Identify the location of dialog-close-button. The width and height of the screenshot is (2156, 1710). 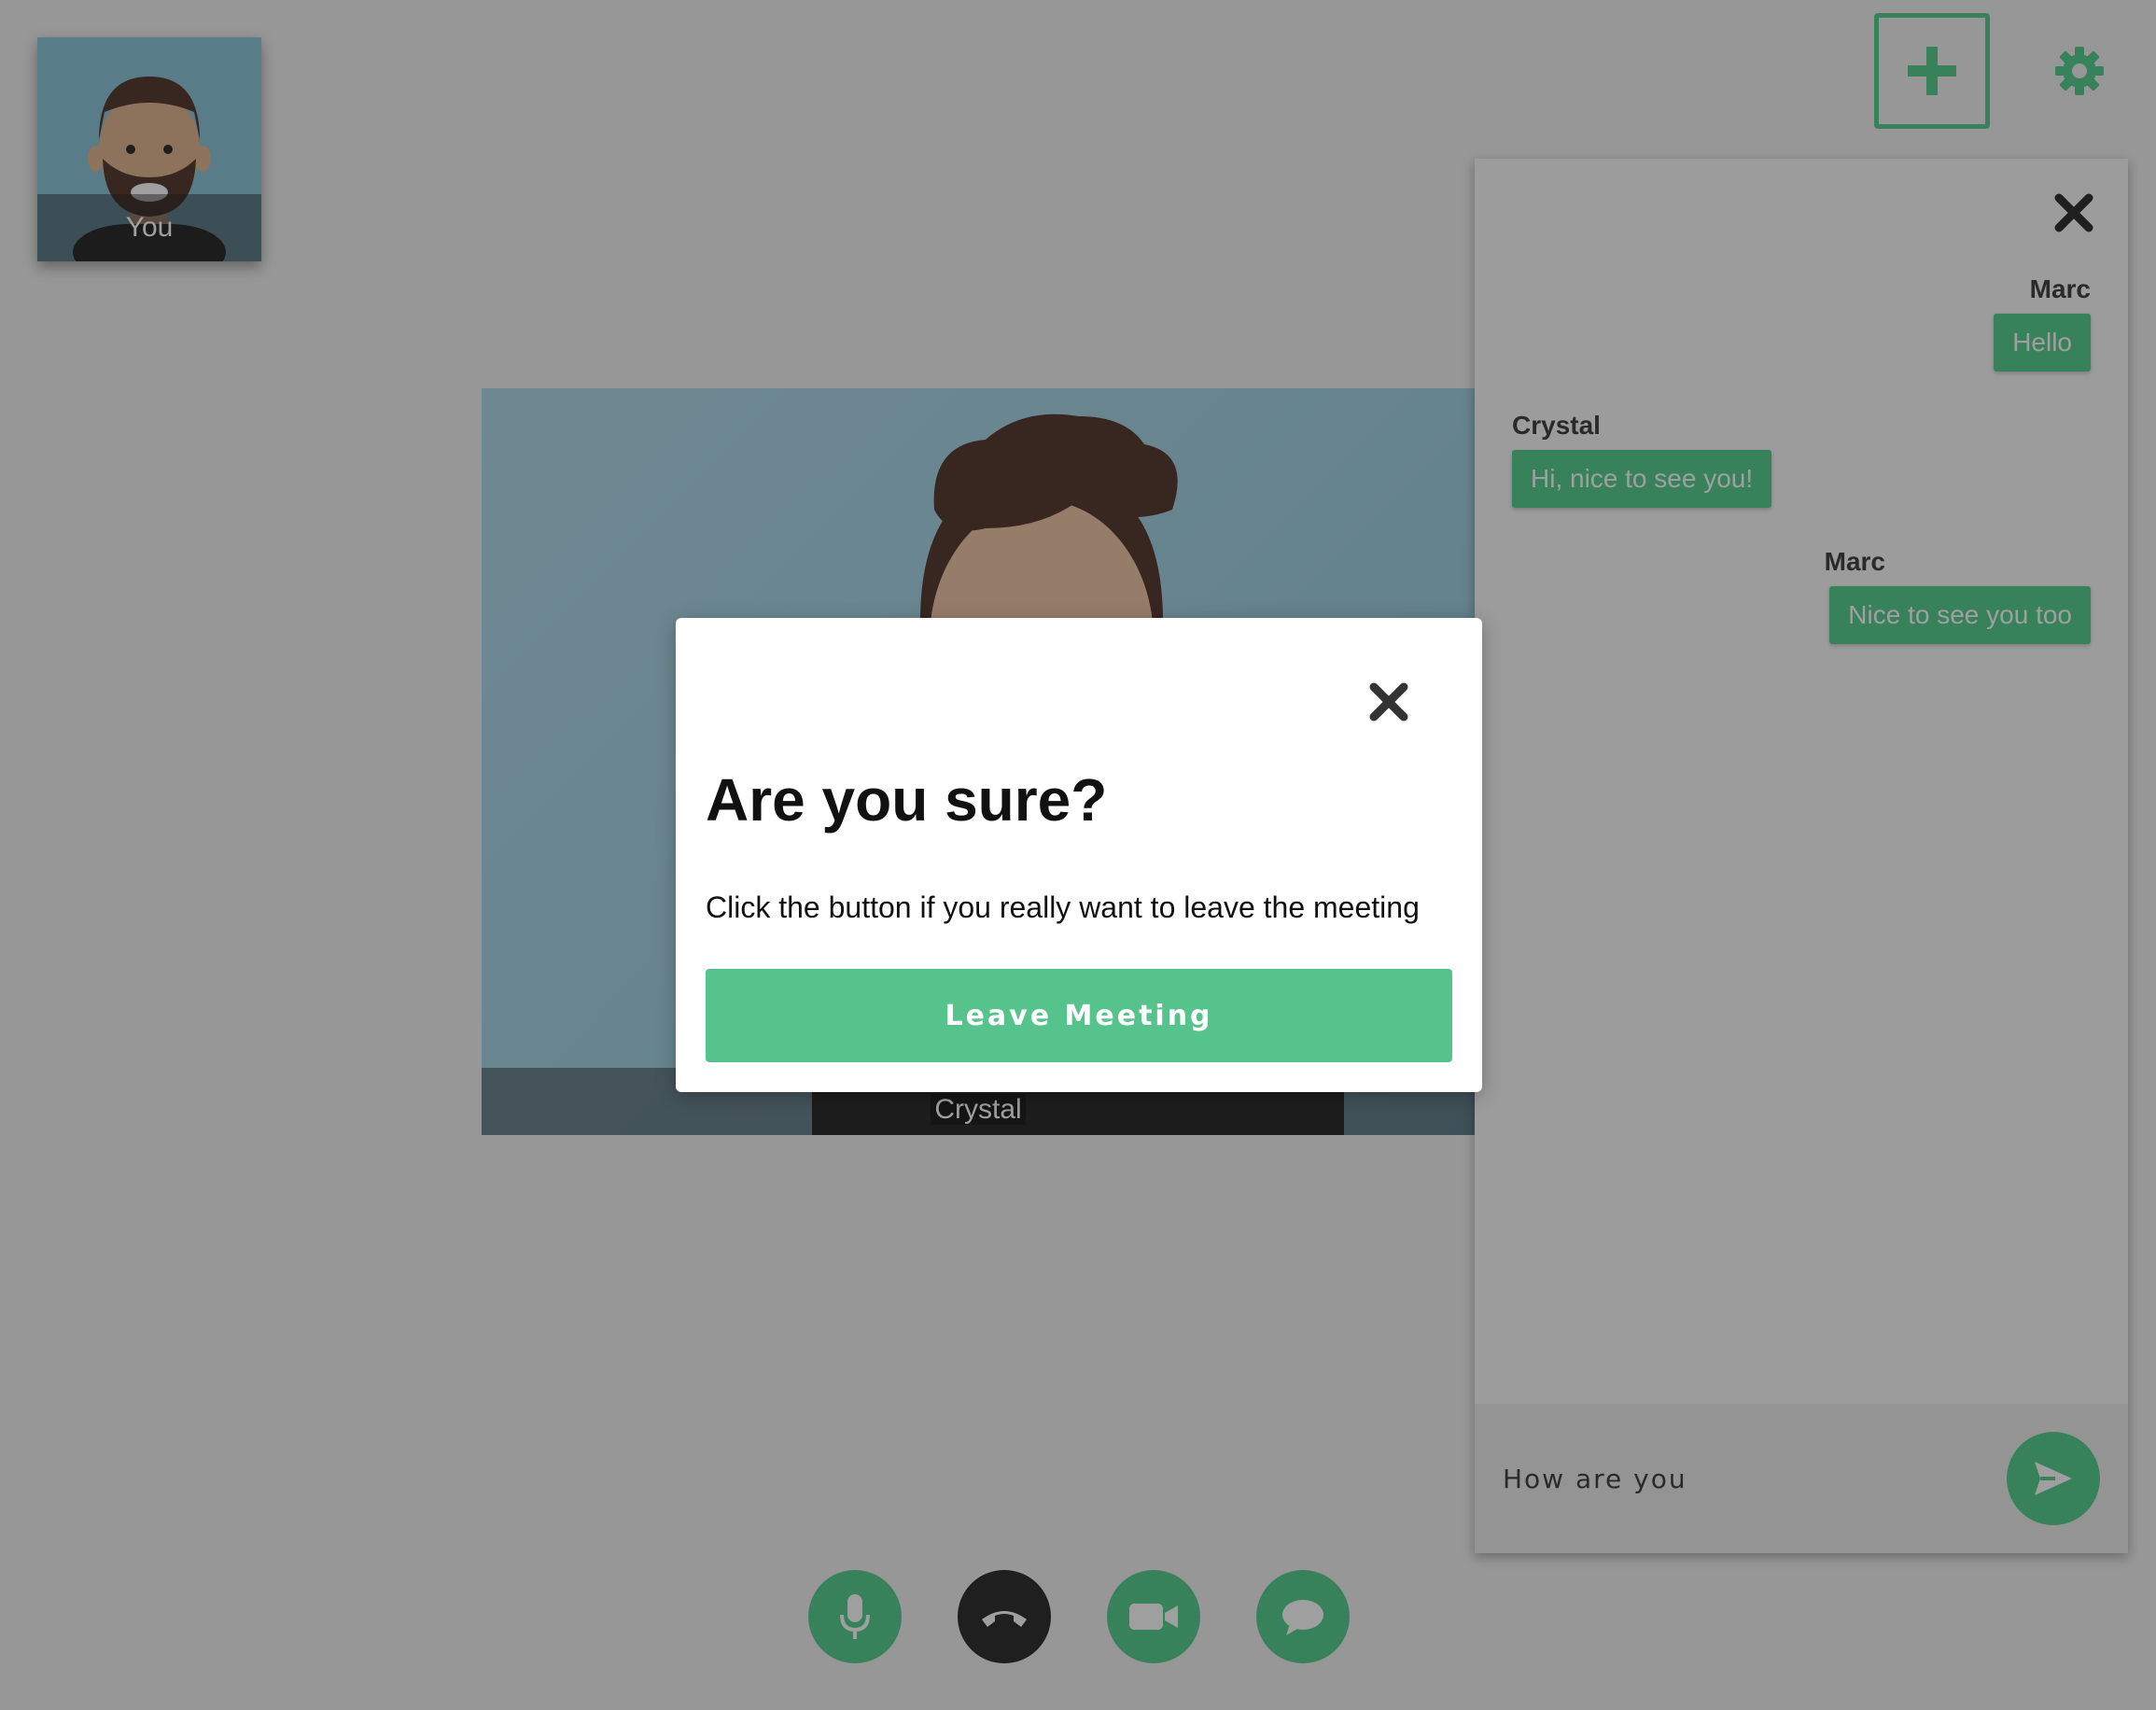
(1388, 702).